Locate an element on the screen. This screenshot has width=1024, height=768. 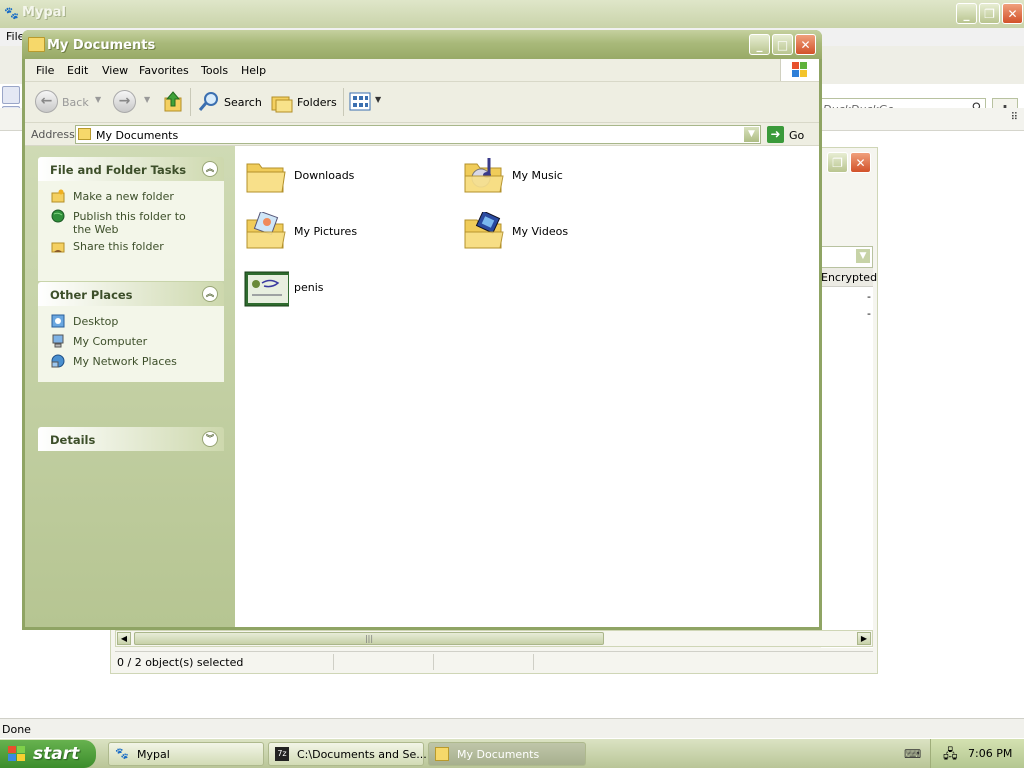
background-close-button: ✕ is located at coordinates (860, 162).